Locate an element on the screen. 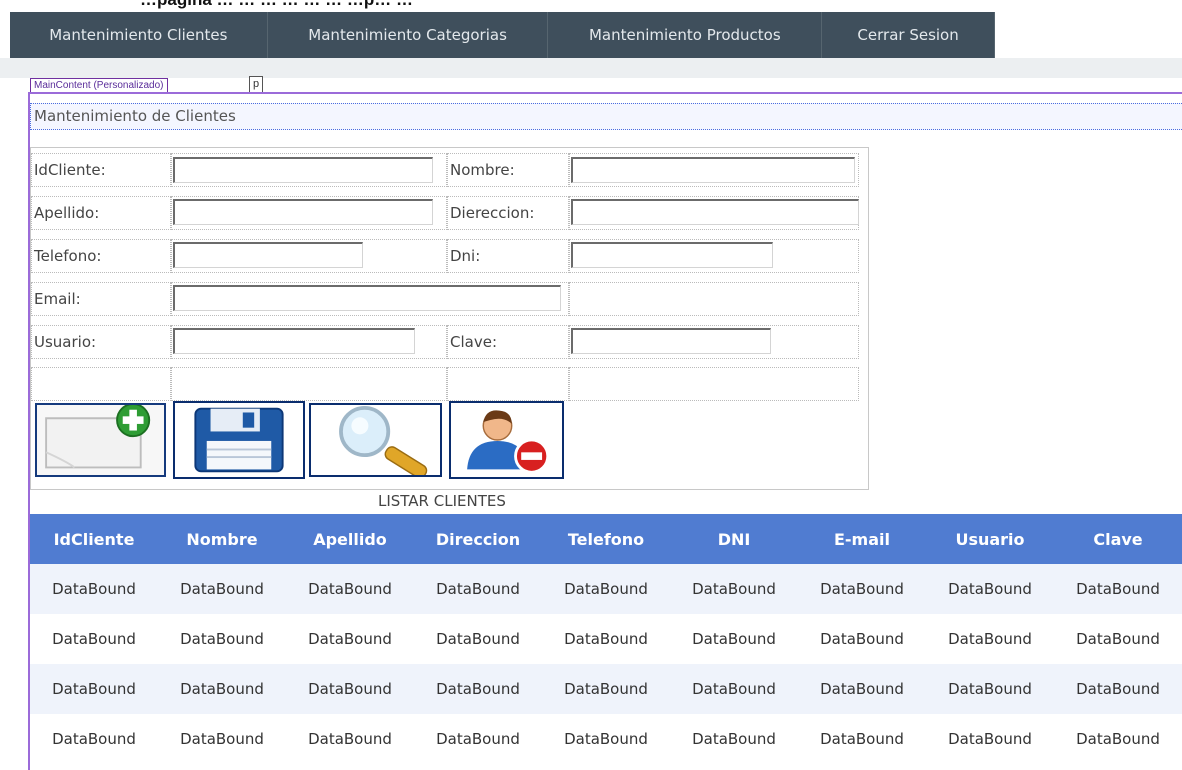 The height and width of the screenshot is (770, 1182). direccion-input is located at coordinates (715, 212).